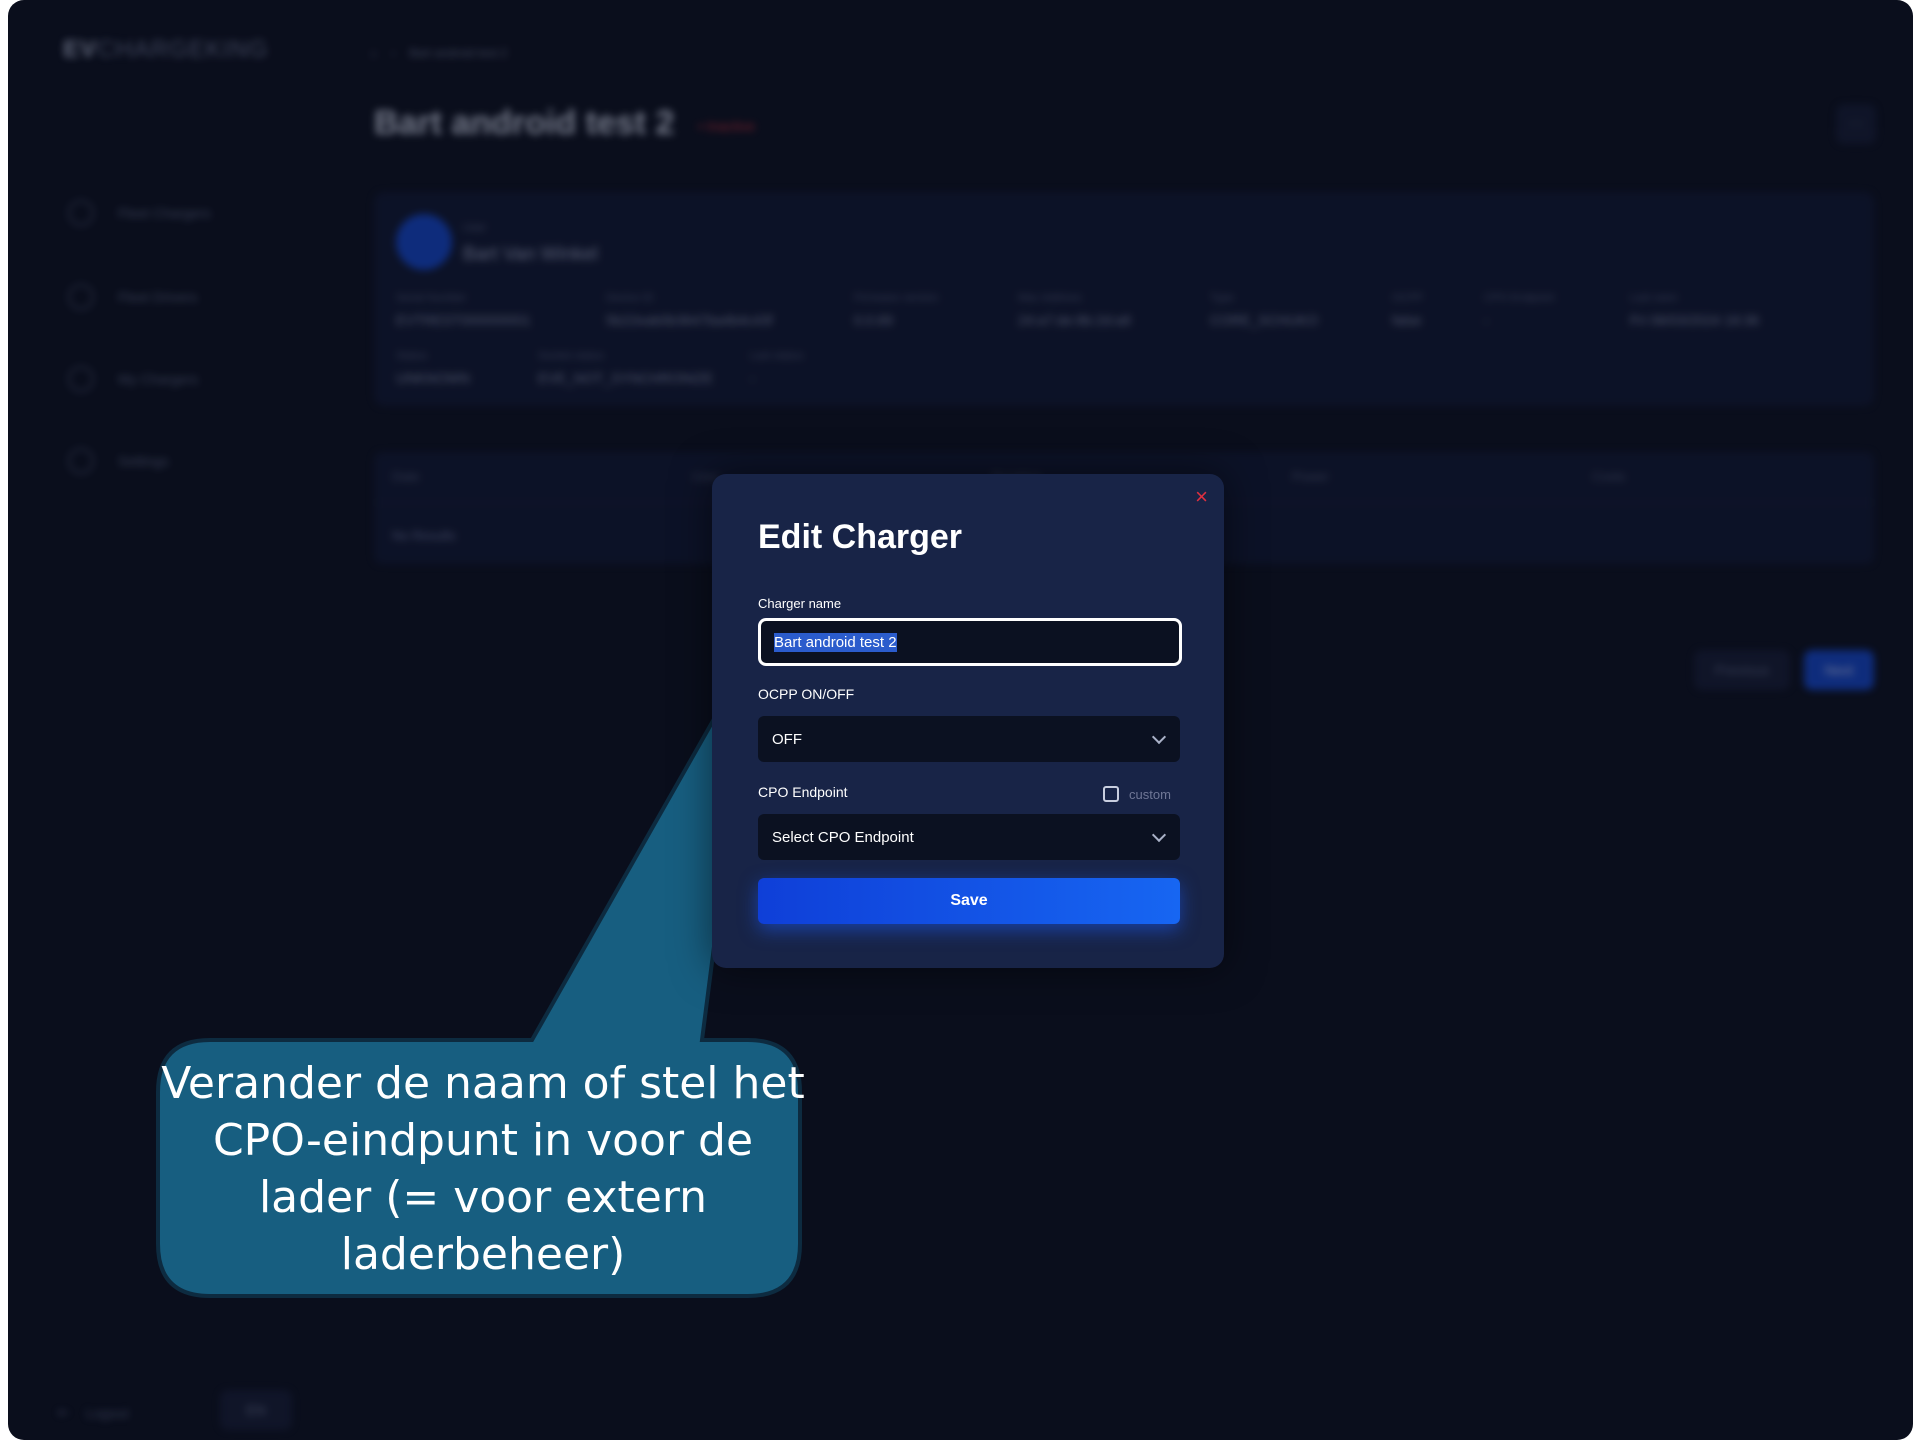 This screenshot has height=1440, width=1921. What do you see at coordinates (860, 537) in the screenshot?
I see `modal-title: Edit Charger` at bounding box center [860, 537].